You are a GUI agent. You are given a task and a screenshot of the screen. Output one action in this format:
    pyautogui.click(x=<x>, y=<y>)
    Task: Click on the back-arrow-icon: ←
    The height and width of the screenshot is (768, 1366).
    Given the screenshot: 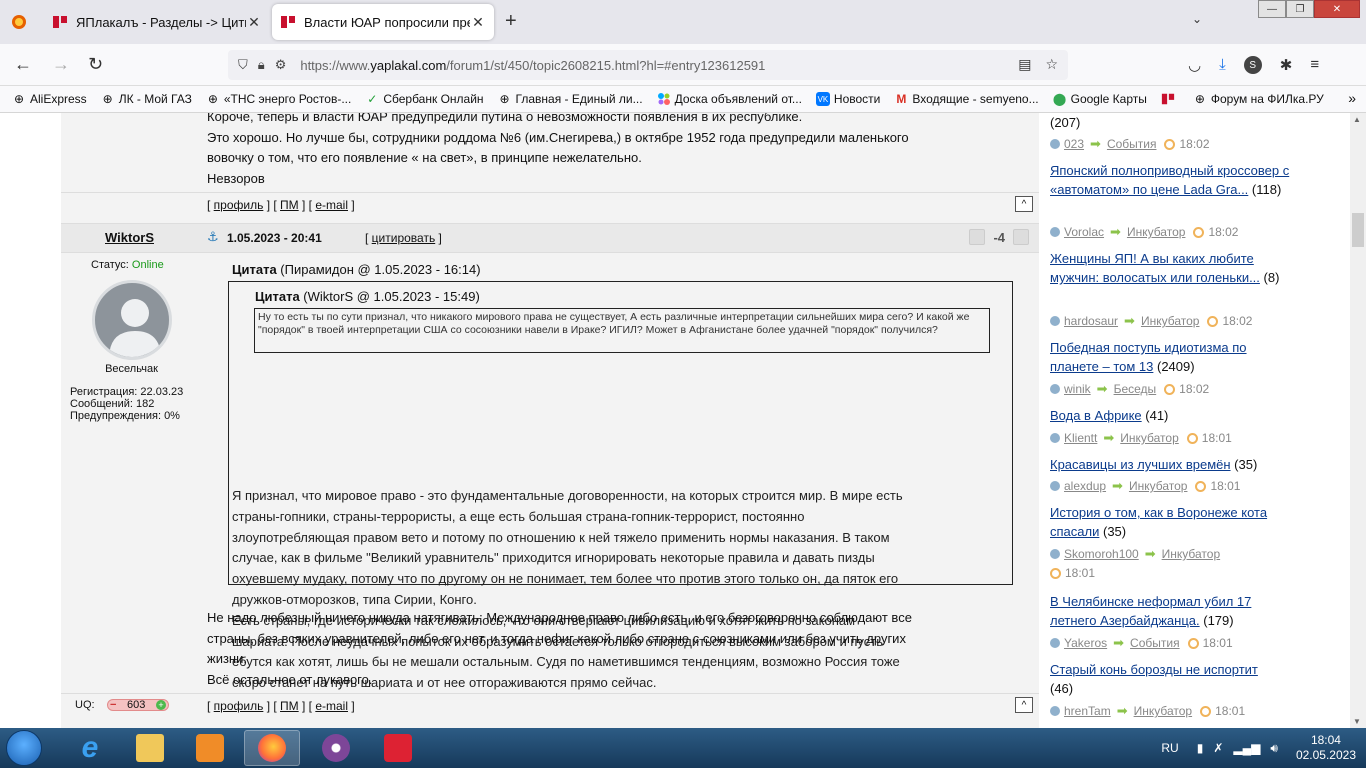 What is the action you would take?
    pyautogui.click(x=23, y=64)
    